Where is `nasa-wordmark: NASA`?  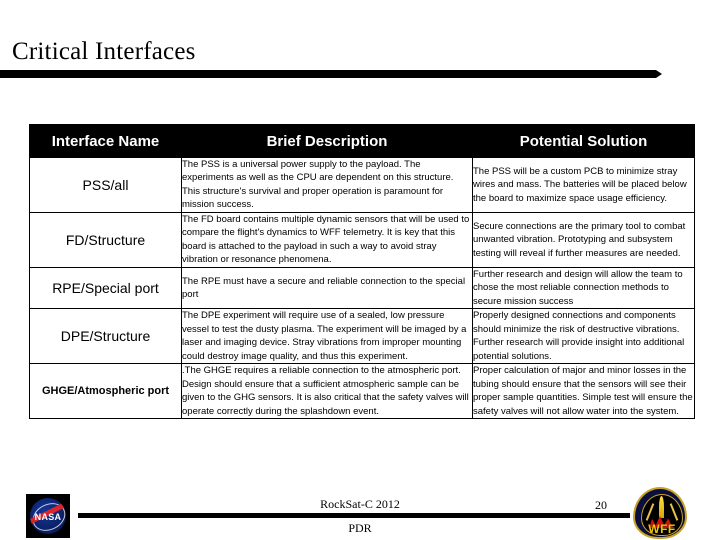
nasa-wordmark: NASA is located at coordinates (48, 517).